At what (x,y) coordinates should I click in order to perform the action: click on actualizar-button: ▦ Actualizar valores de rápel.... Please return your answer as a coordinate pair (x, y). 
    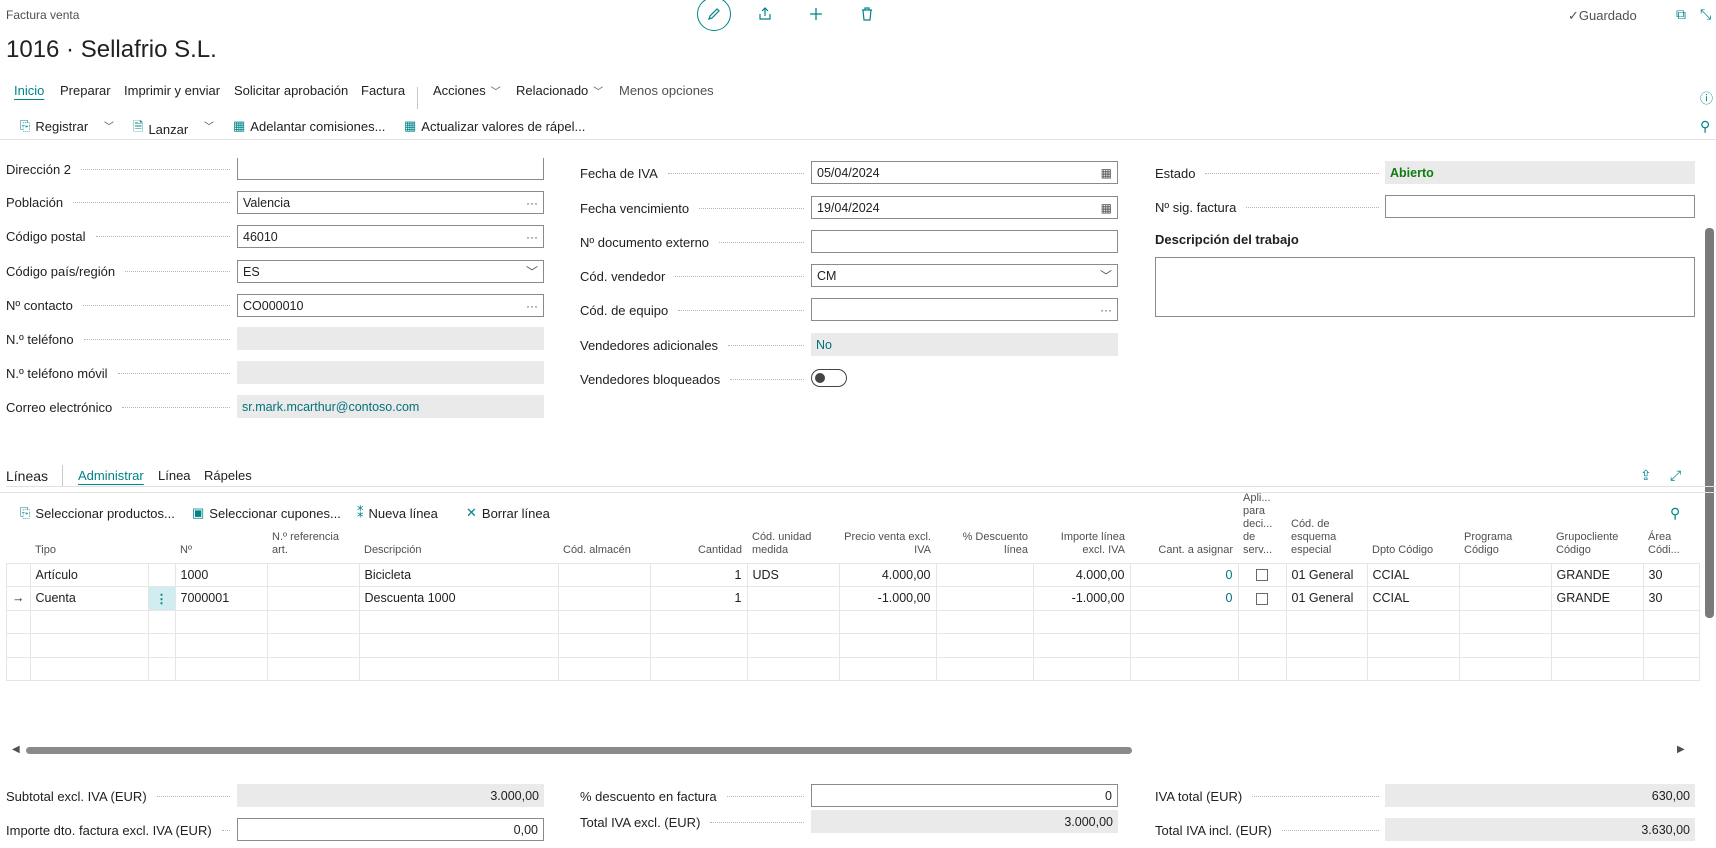
    Looking at the image, I should click on (494, 126).